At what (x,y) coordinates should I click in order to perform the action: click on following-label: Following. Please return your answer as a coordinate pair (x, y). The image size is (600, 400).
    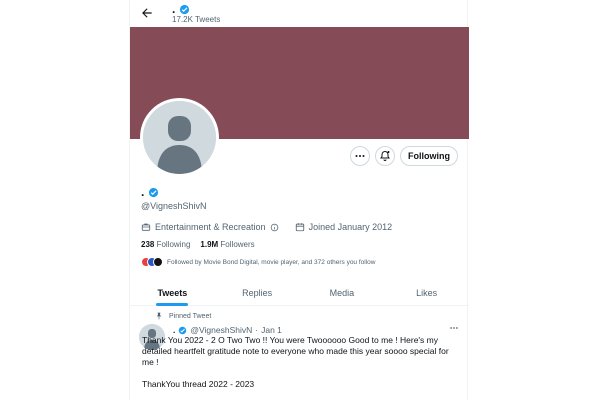
    Looking at the image, I should click on (173, 244).